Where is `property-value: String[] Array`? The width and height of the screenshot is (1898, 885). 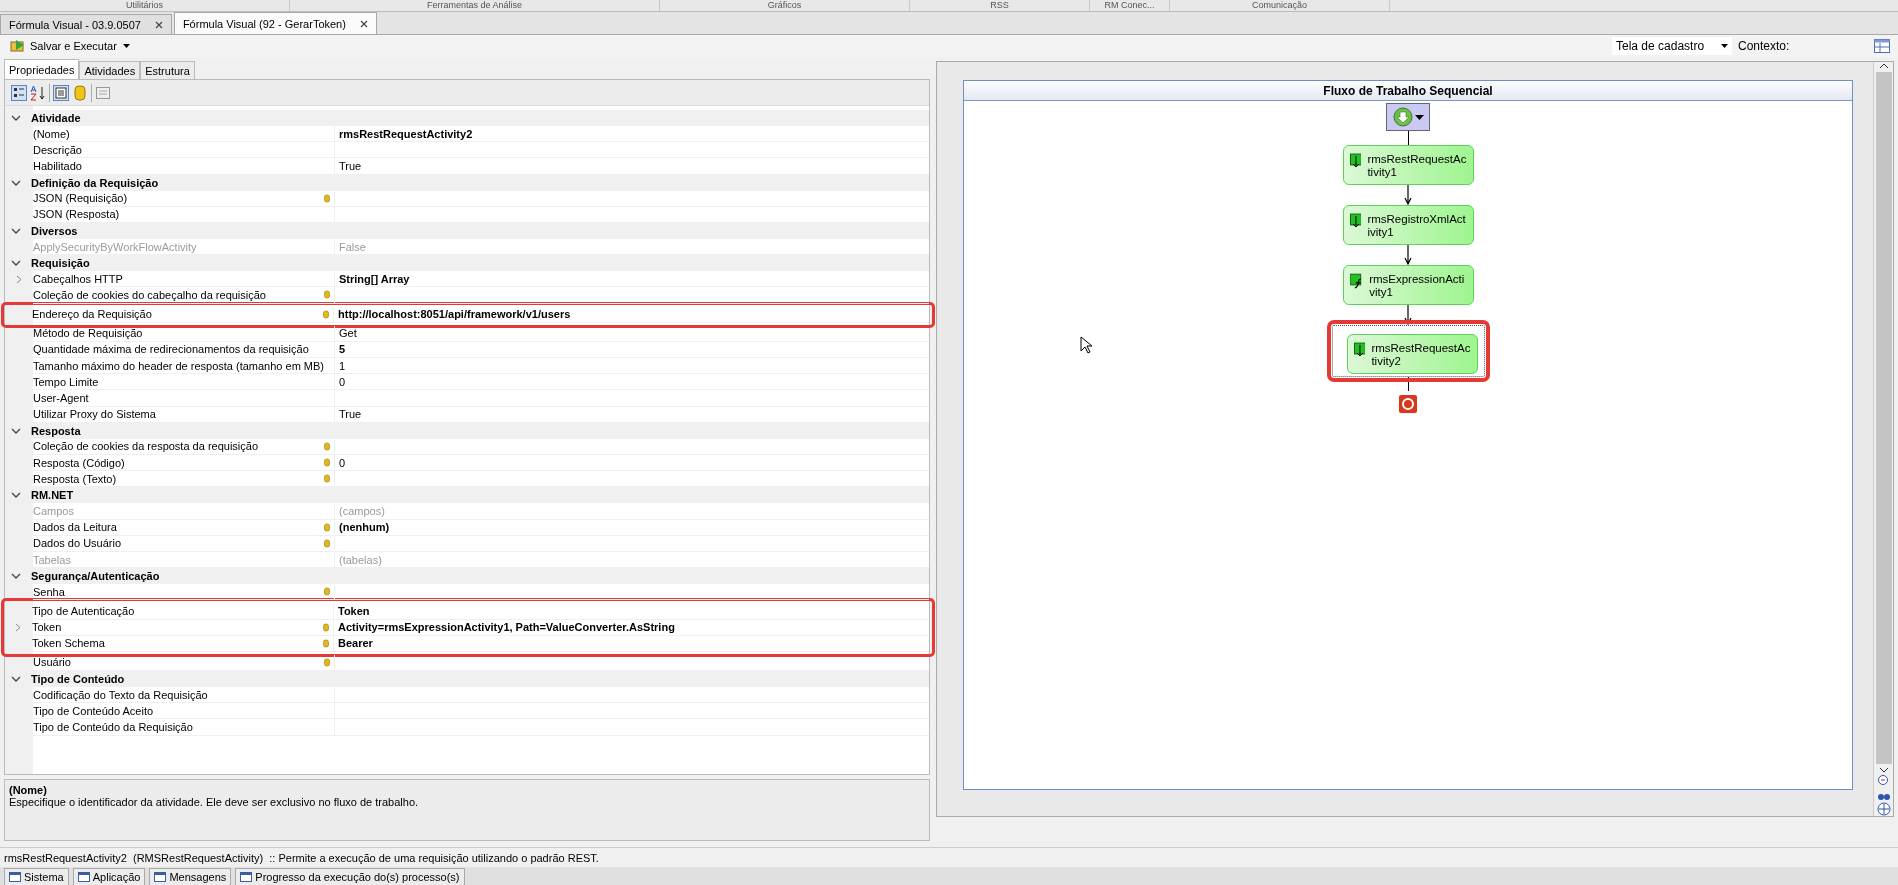
property-value: String[] Array is located at coordinates (632, 279).